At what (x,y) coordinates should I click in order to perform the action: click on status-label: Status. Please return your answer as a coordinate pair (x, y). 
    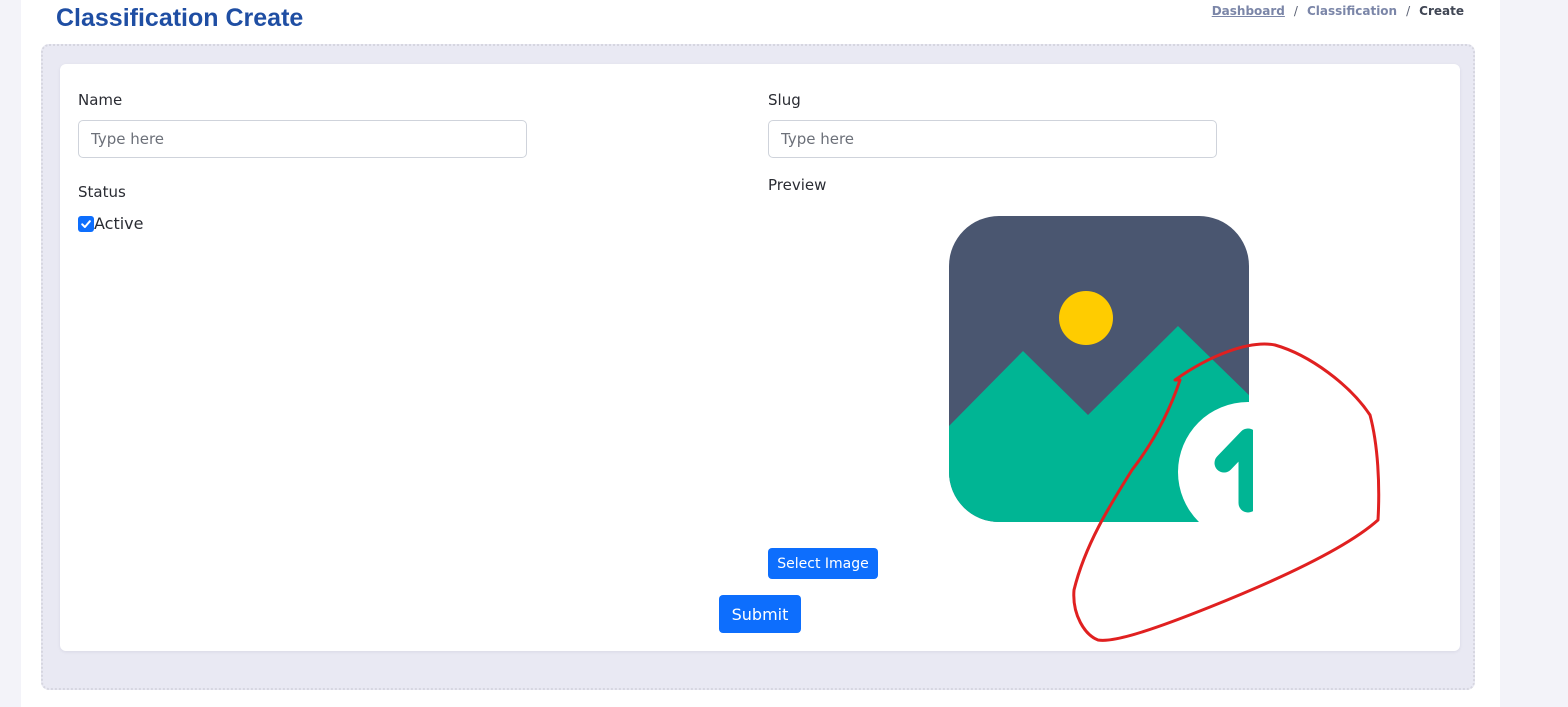
    Looking at the image, I should click on (102, 192).